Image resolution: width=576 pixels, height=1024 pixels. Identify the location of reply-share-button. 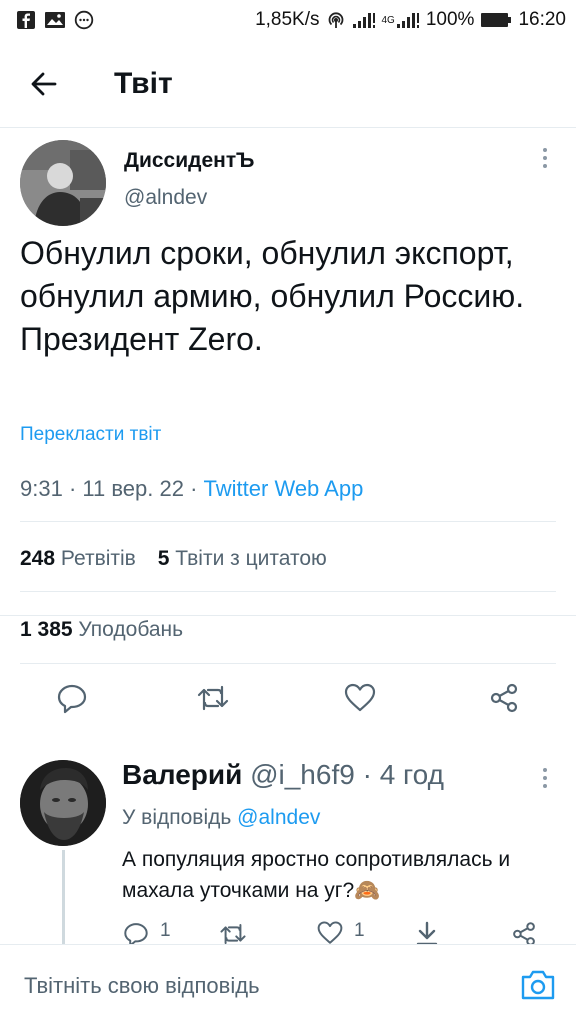
(524, 932).